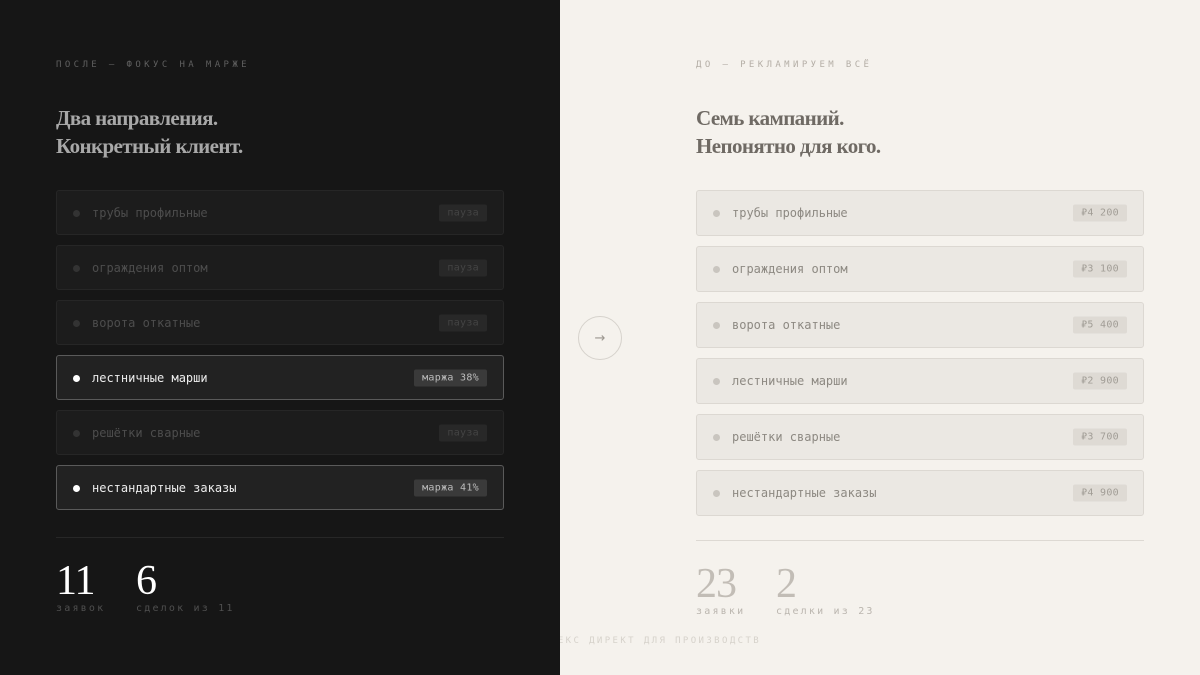  I want to click on after-divider, so click(280, 537).